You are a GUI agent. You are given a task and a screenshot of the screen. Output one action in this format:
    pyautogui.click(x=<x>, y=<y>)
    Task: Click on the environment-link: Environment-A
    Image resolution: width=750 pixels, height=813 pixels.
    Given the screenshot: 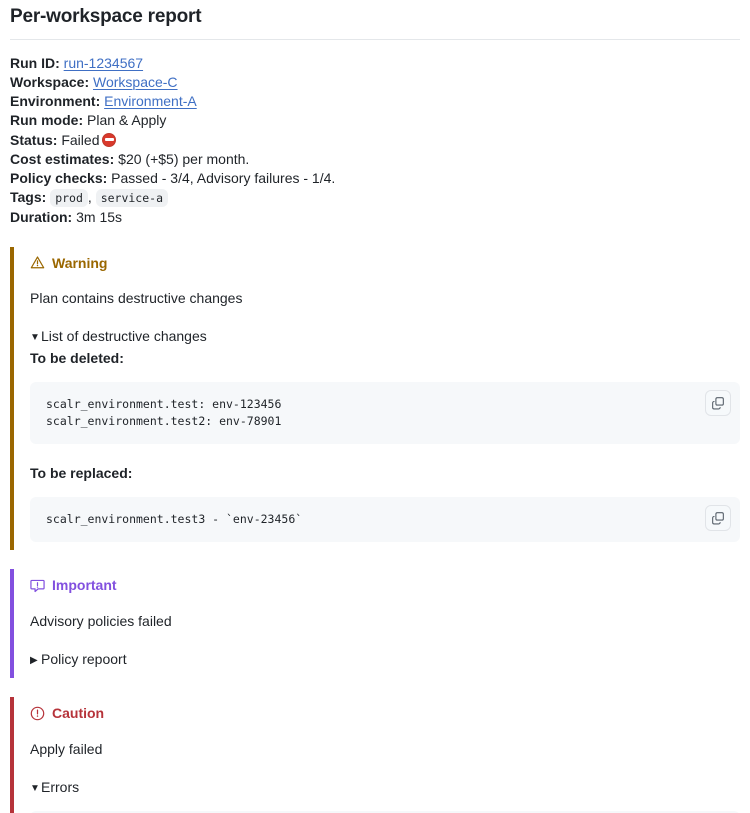 What is the action you would take?
    pyautogui.click(x=150, y=101)
    